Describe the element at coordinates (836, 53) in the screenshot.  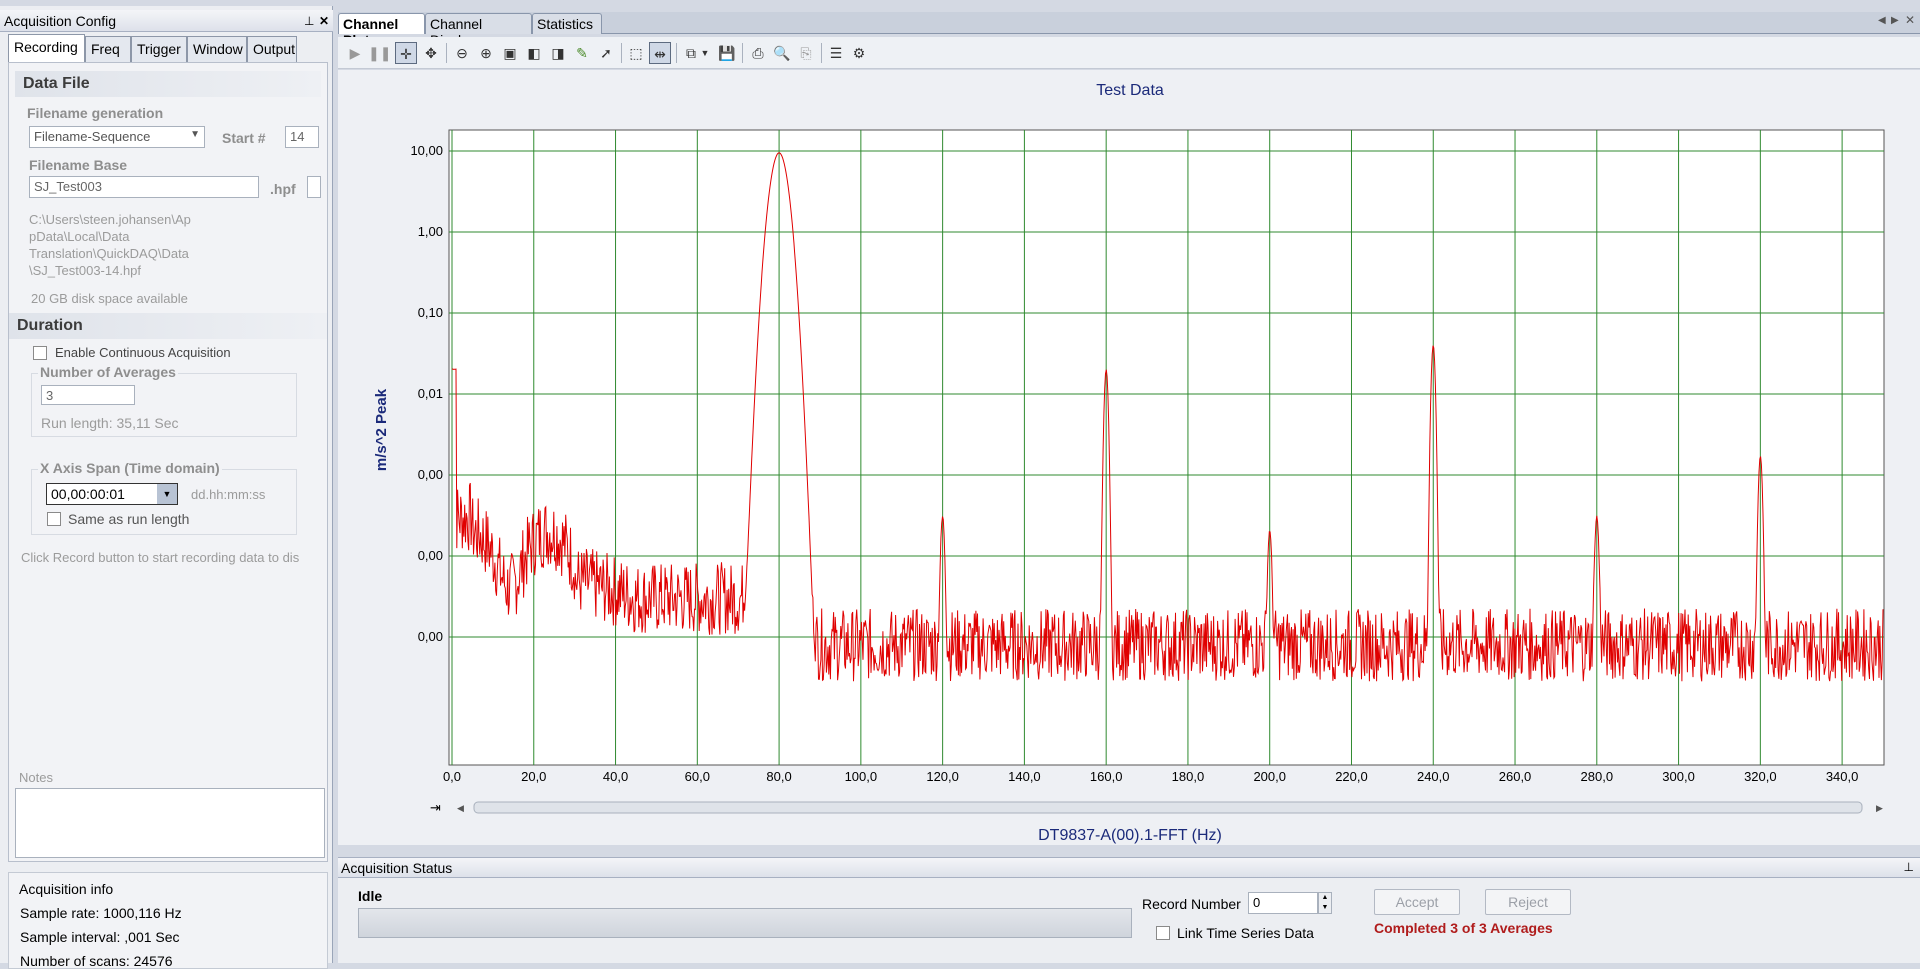
I see `legend-icon: ☰` at that location.